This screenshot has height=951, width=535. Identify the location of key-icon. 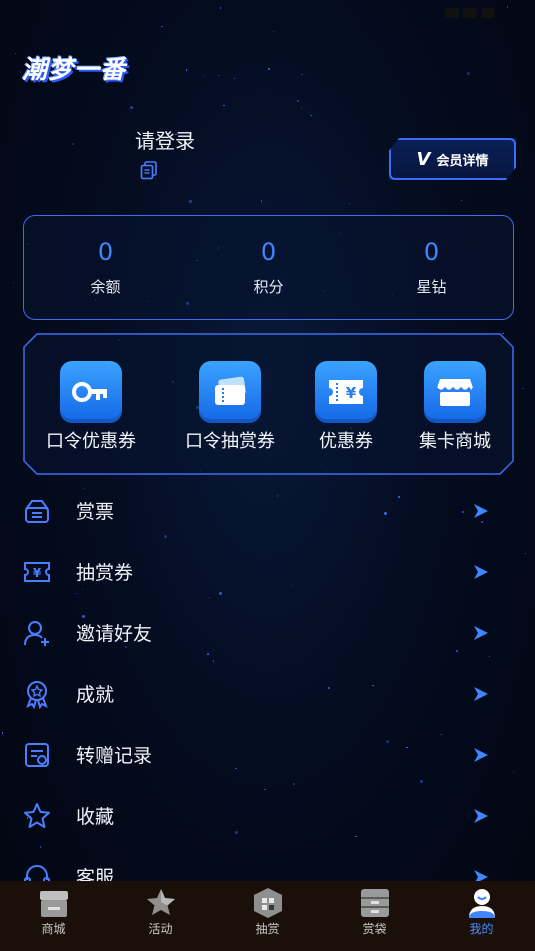
(91, 392).